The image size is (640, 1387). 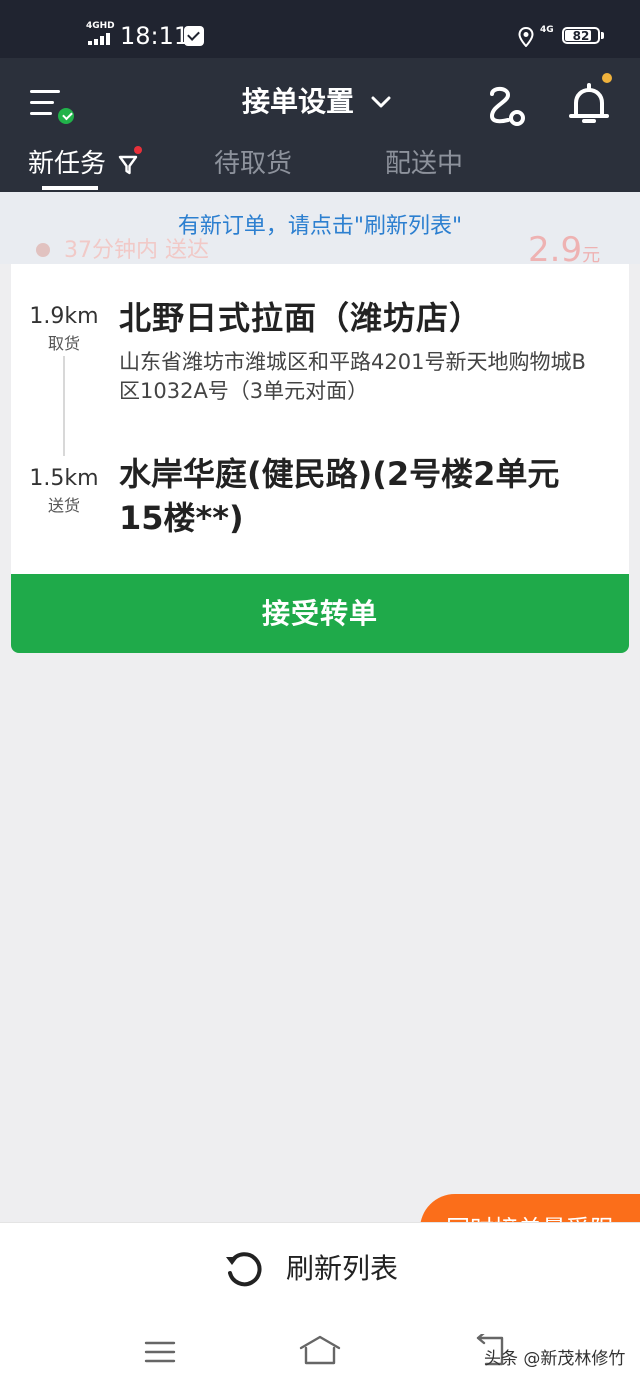 I want to click on pickup-distance: 1.9km 取货, so click(x=64, y=329).